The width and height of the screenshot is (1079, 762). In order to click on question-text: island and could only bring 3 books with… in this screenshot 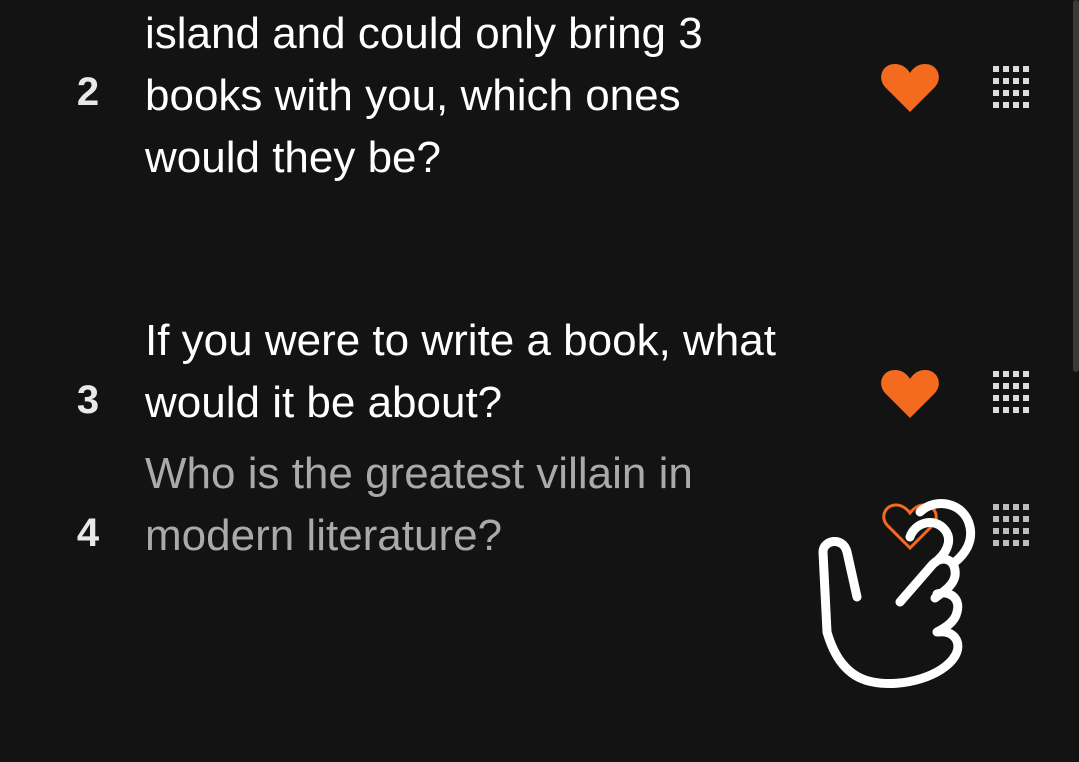, I will do `click(424, 95)`.